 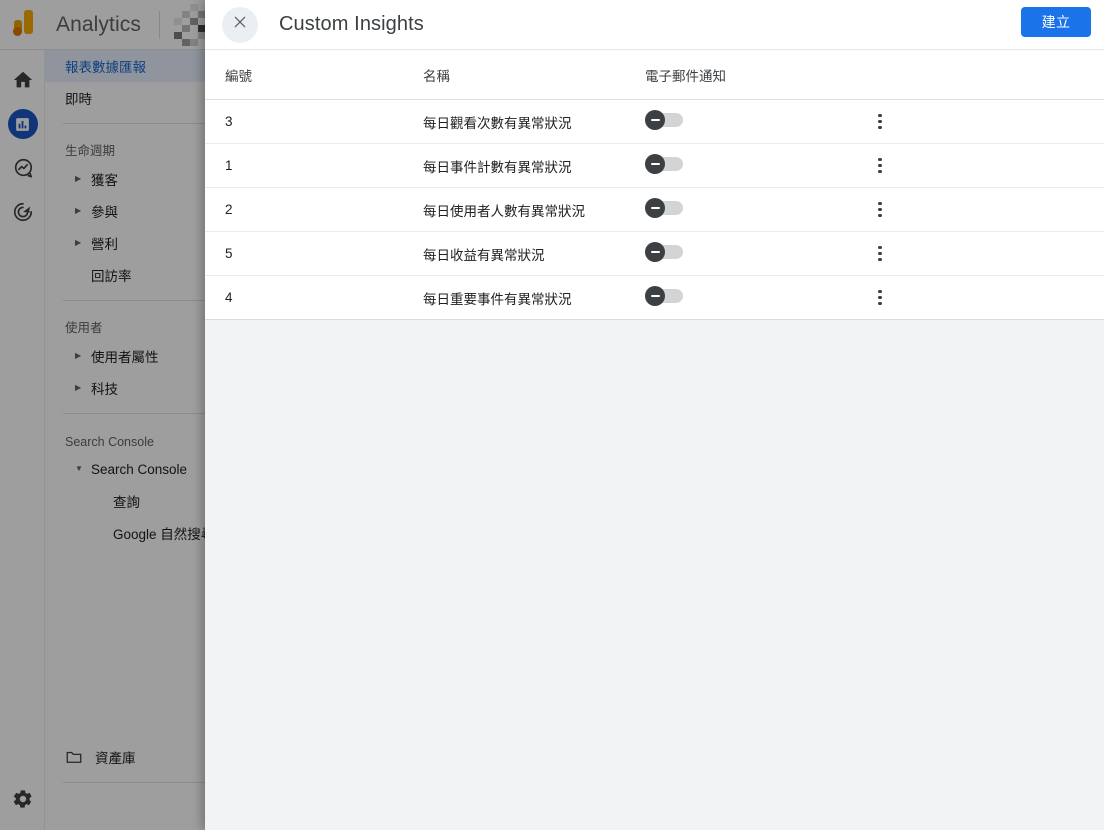 What do you see at coordinates (1056, 22) in the screenshot?
I see `create-button: 建立` at bounding box center [1056, 22].